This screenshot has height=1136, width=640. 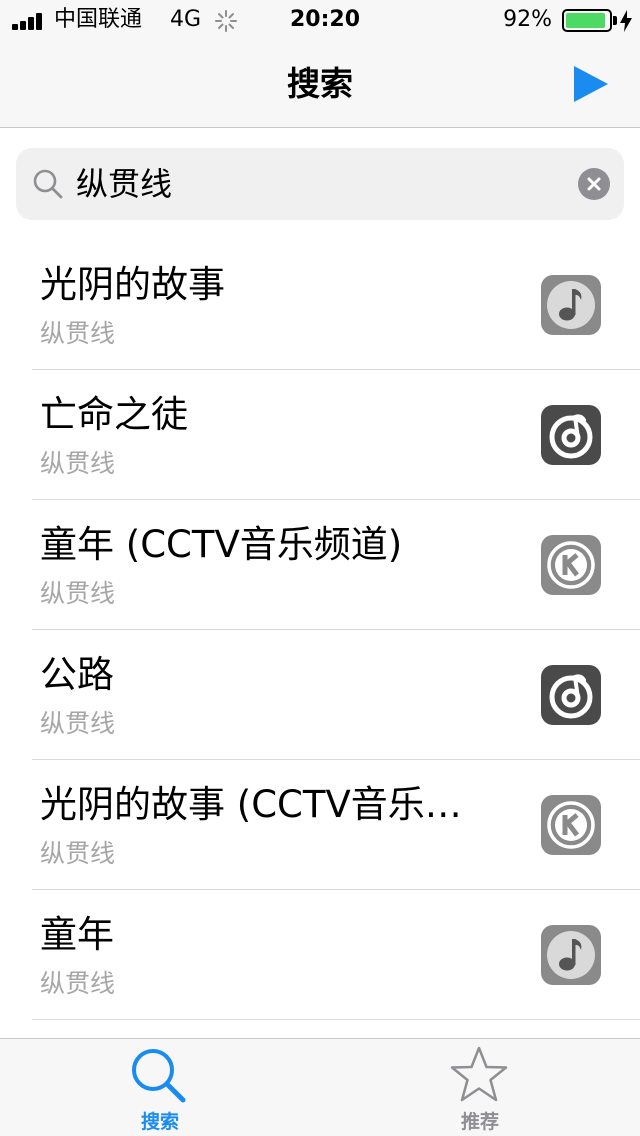 I want to click on list-item: 童年 (CCTV音乐频道) 纵贯线, so click(x=336, y=565).